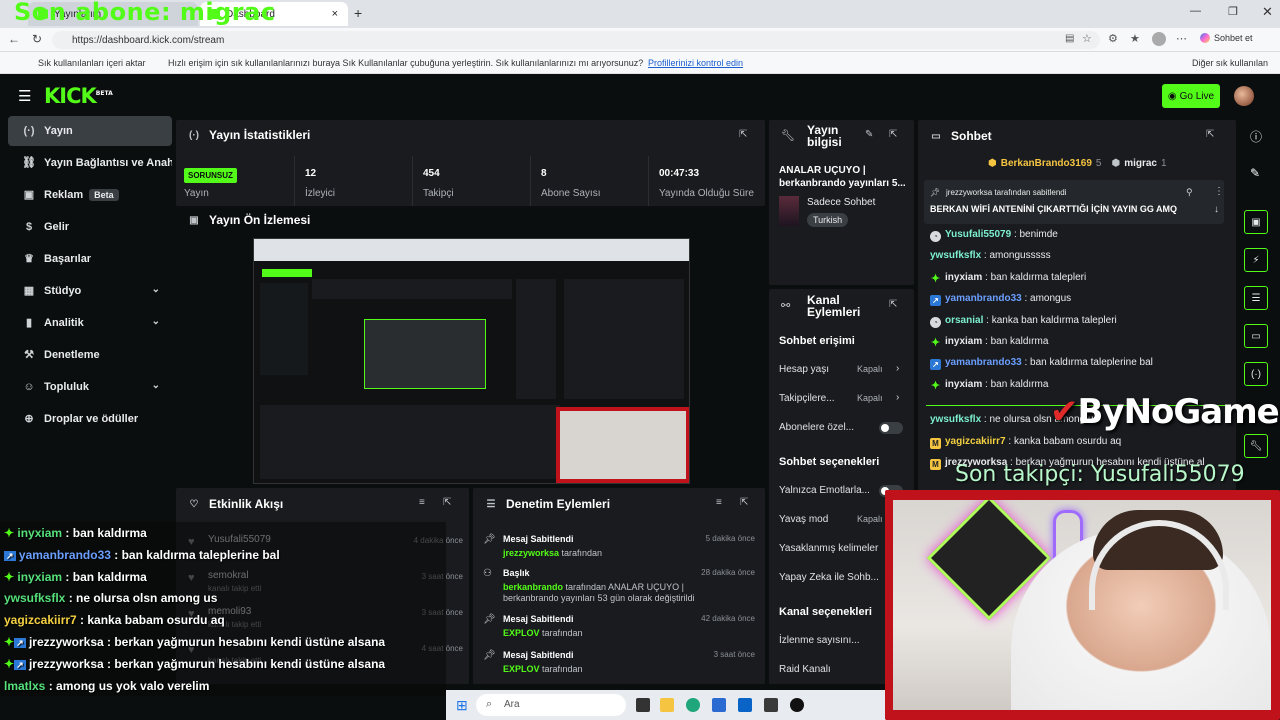 The height and width of the screenshot is (720, 1280). I want to click on back-icon: ←, so click(14, 39).